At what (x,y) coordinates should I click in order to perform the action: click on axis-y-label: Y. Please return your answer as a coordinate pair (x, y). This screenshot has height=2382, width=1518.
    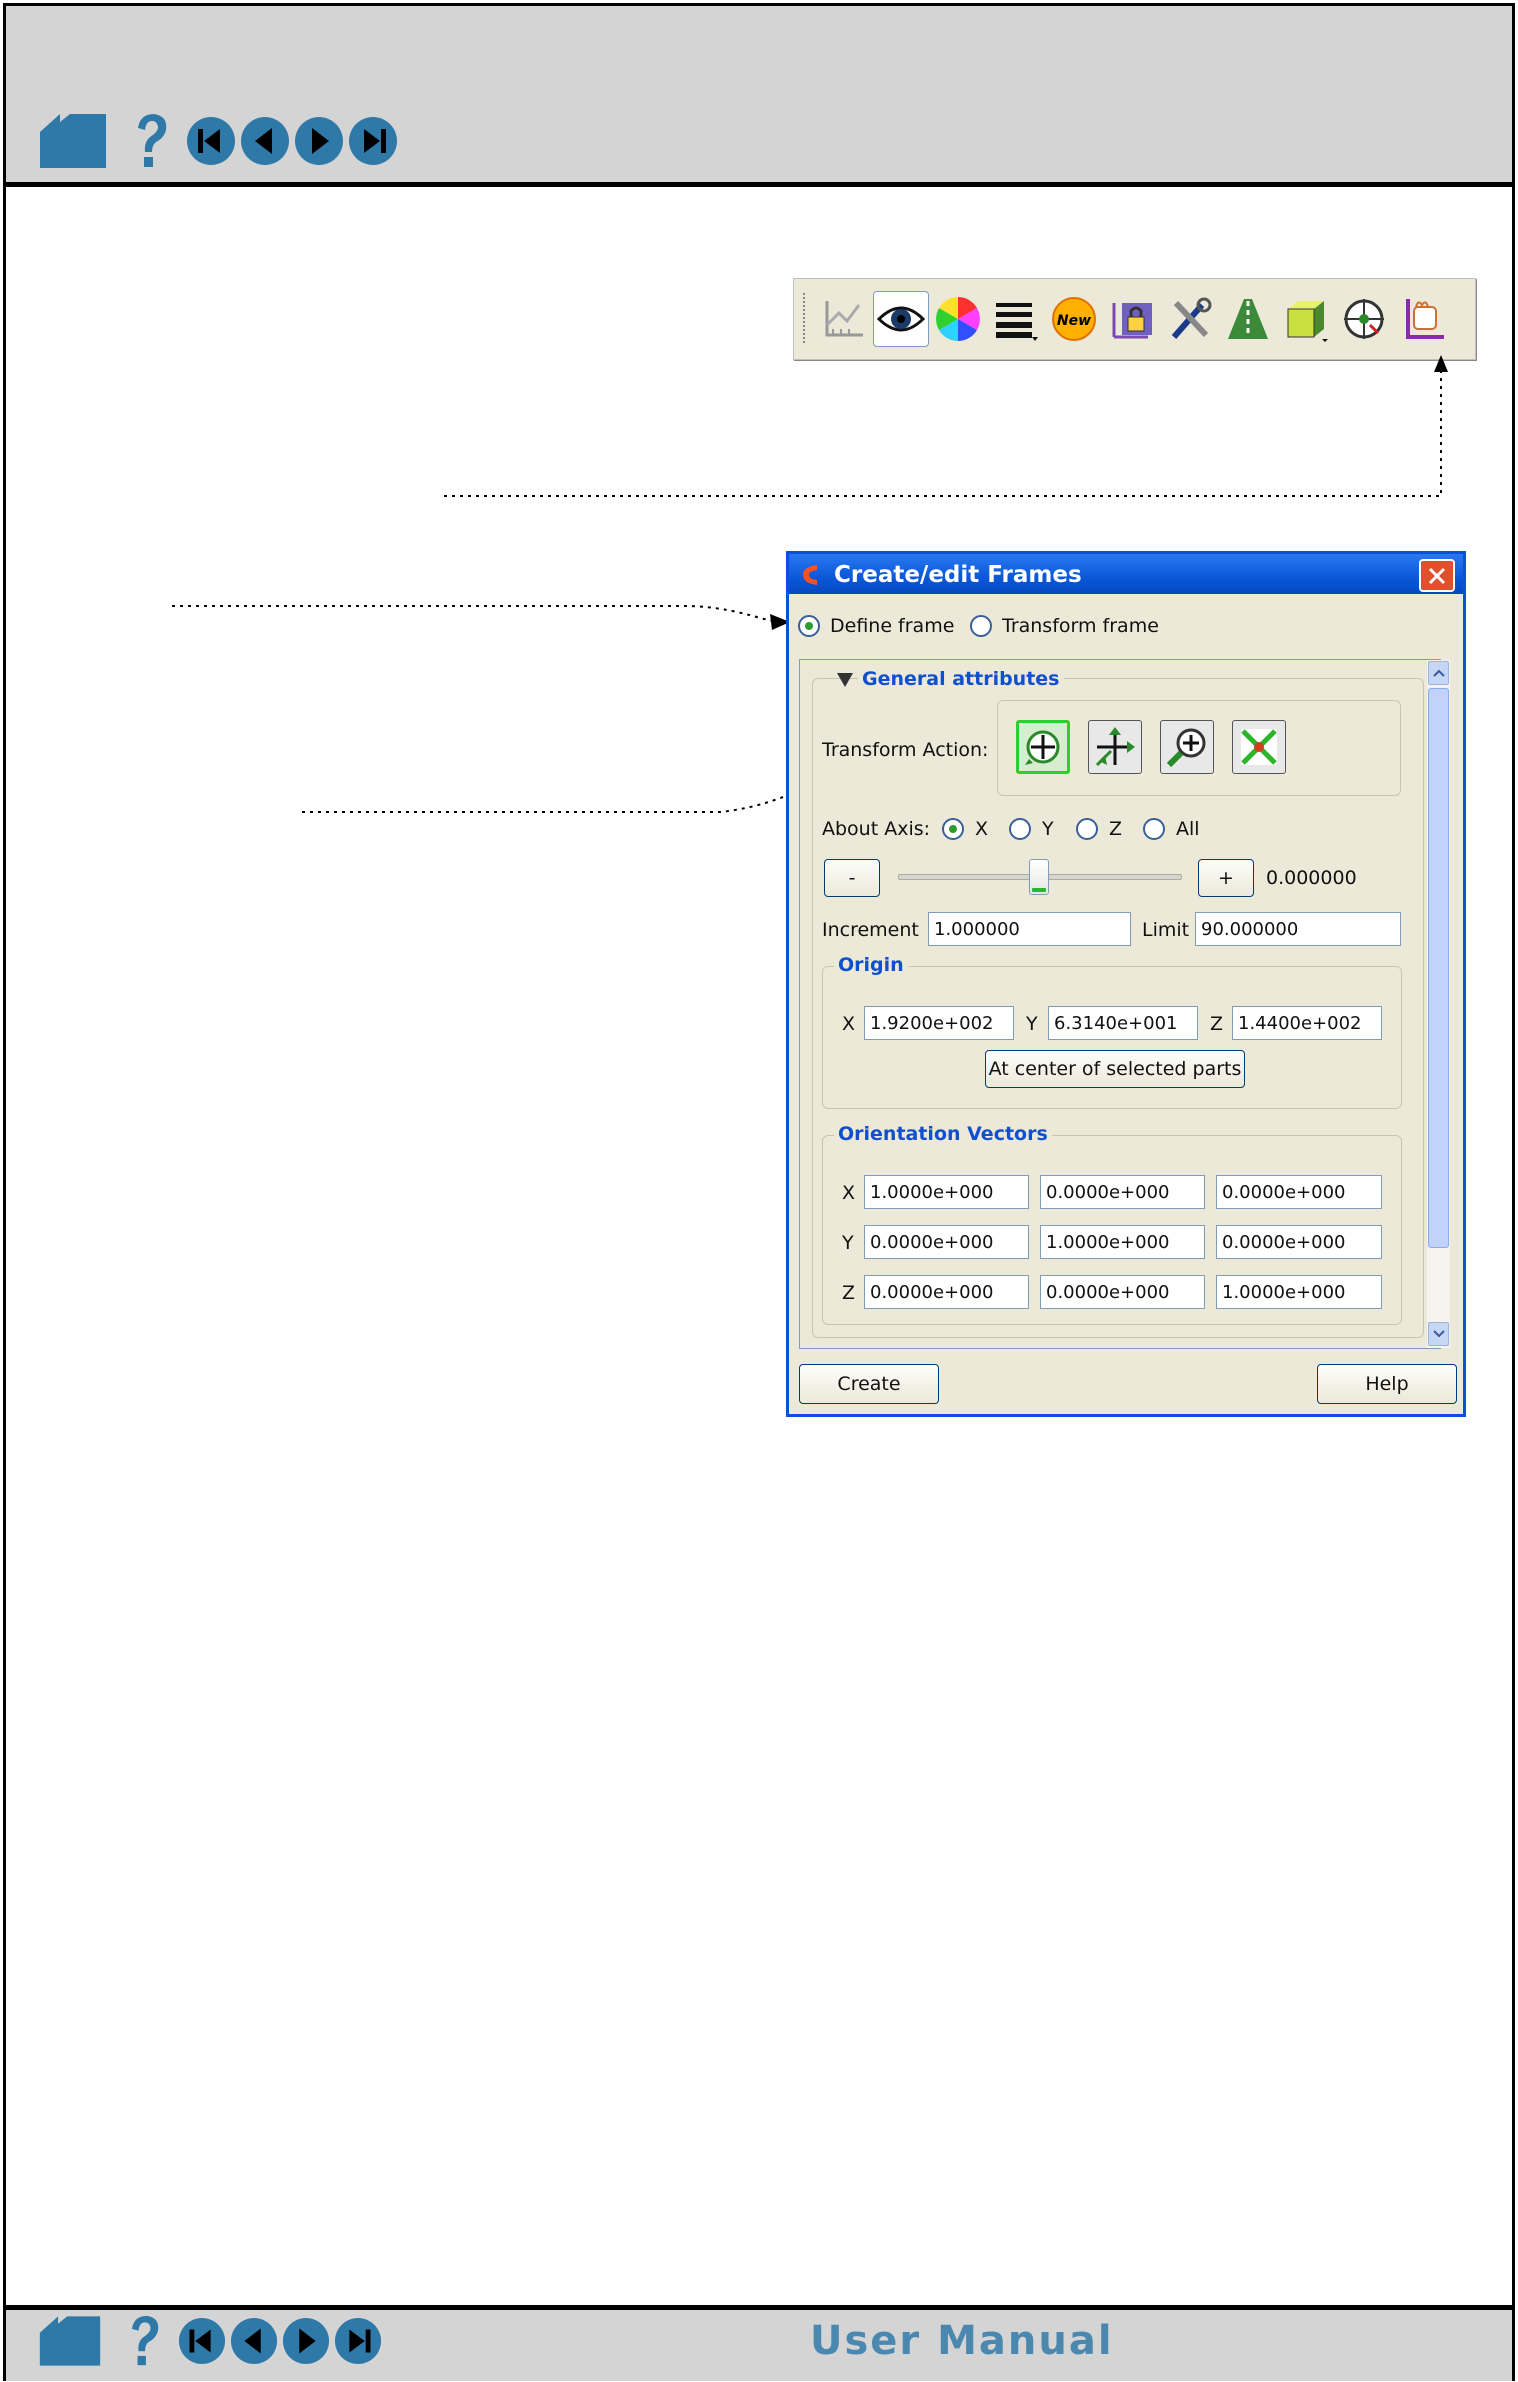
    Looking at the image, I should click on (1048, 829).